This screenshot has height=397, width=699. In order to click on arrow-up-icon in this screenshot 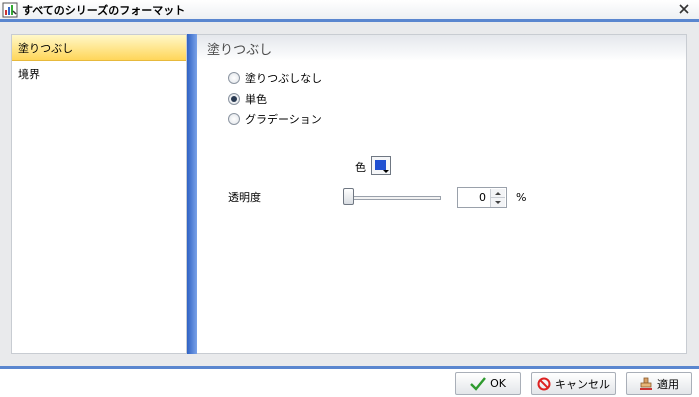, I will do `click(498, 193)`.